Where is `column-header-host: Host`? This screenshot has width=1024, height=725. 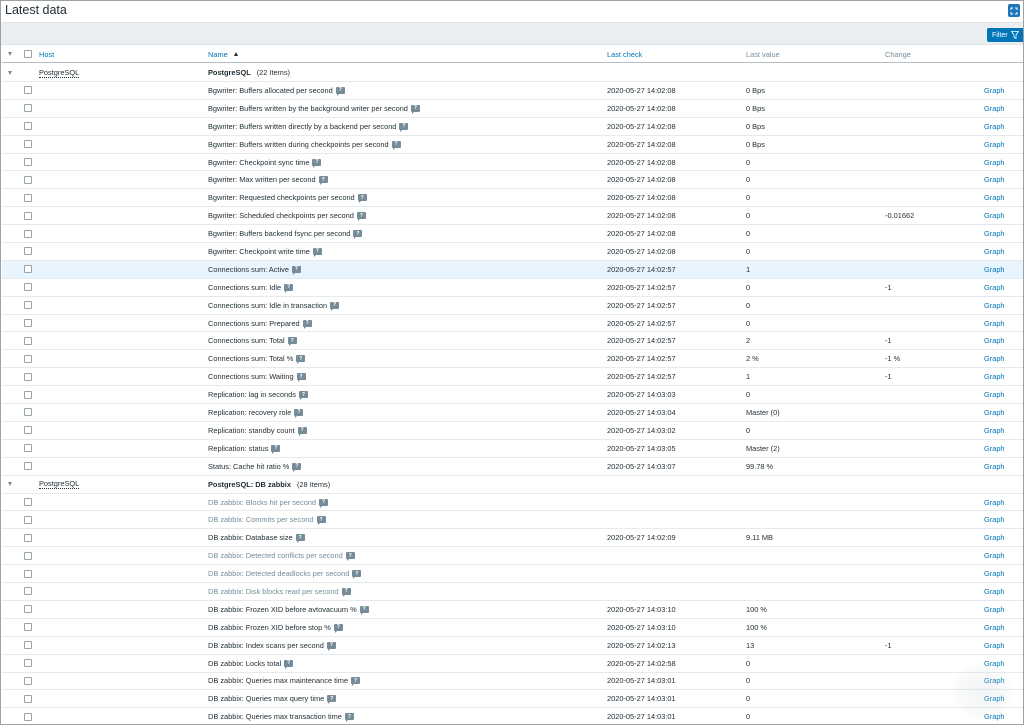
column-header-host: Host is located at coordinates (46, 54).